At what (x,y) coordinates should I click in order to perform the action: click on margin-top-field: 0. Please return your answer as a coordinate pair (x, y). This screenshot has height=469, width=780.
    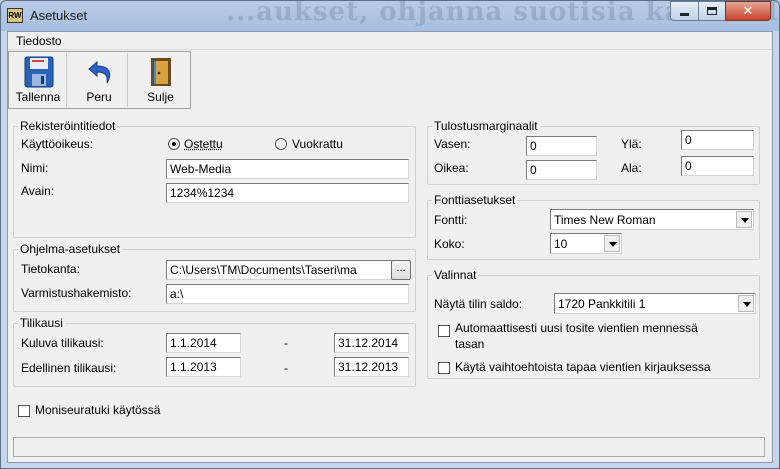
    Looking at the image, I should click on (717, 140).